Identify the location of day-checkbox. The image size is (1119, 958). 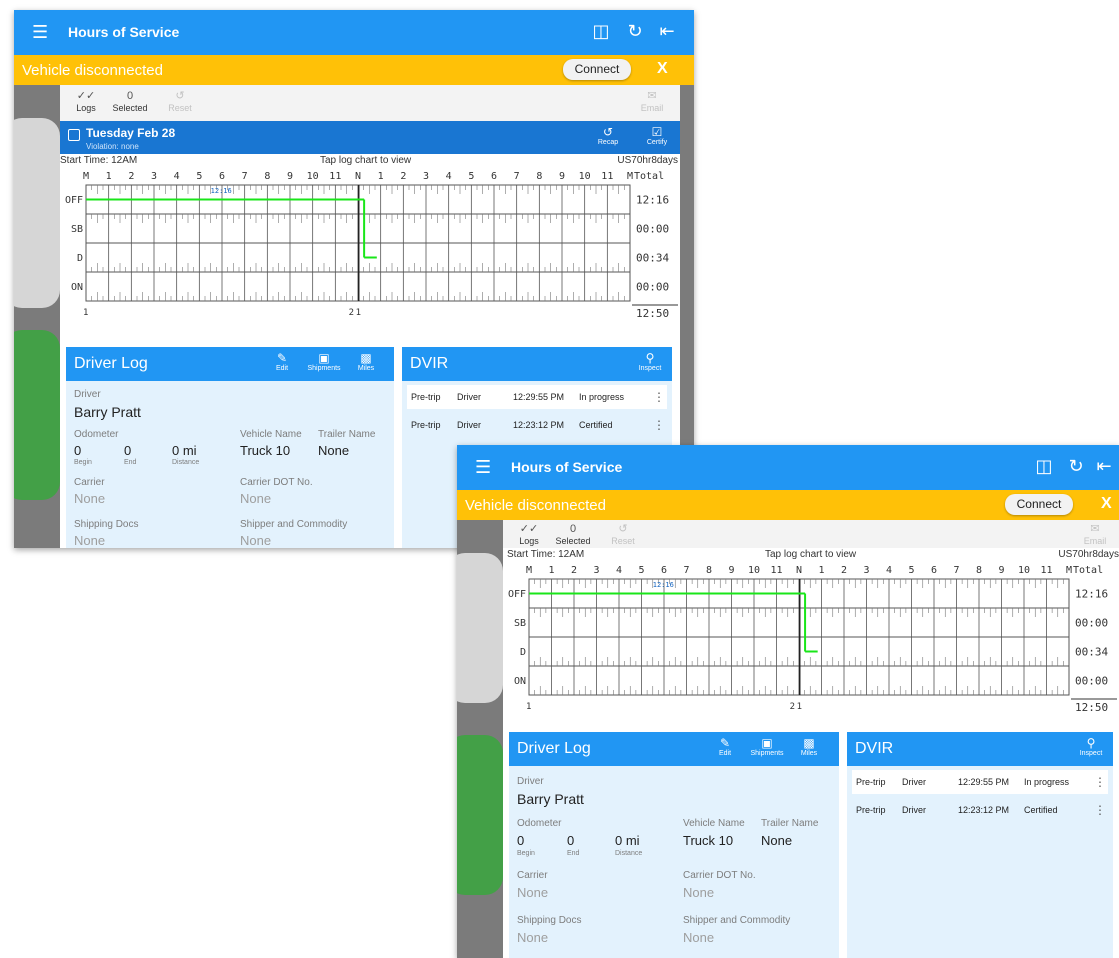
(74, 135).